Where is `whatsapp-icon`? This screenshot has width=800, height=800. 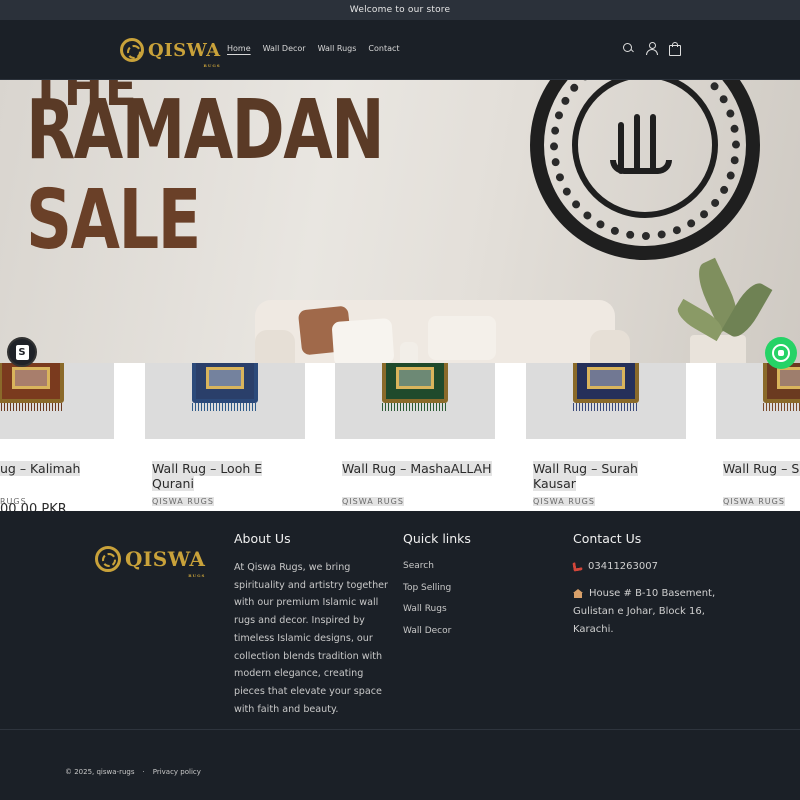
whatsapp-icon is located at coordinates (781, 353).